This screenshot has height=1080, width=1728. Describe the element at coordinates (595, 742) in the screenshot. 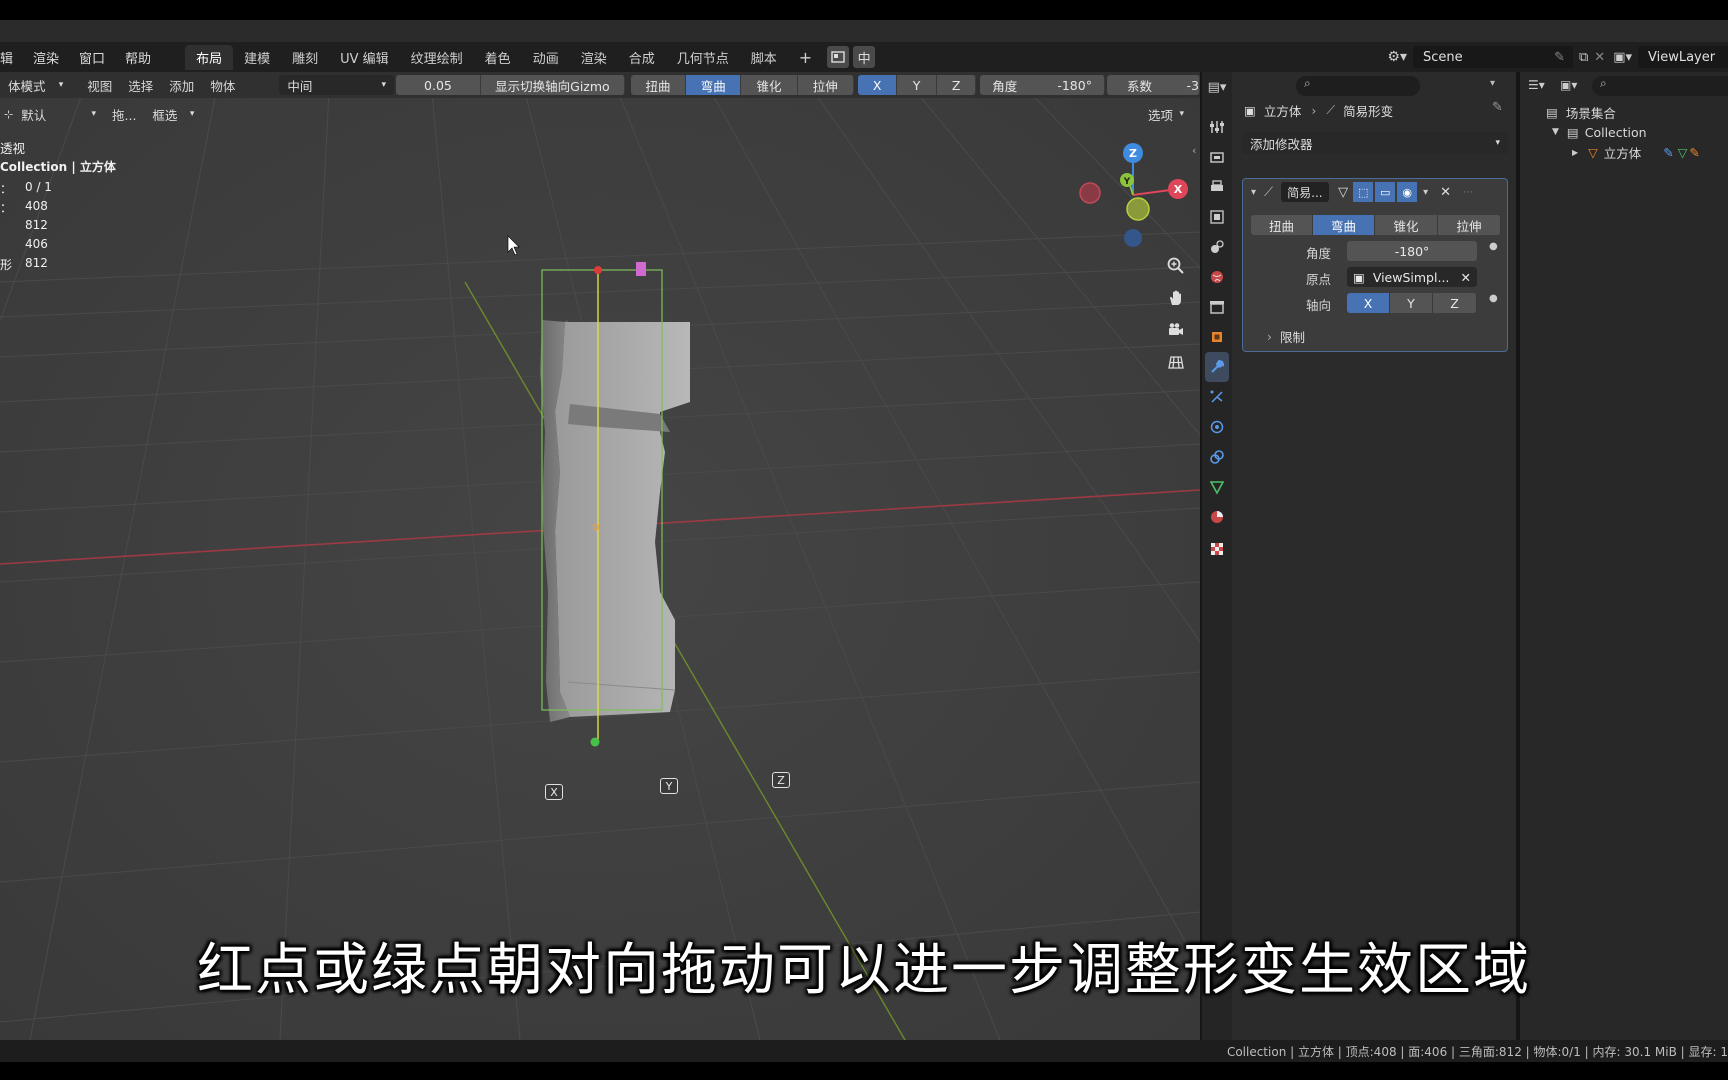

I see `limit-green-point` at that location.